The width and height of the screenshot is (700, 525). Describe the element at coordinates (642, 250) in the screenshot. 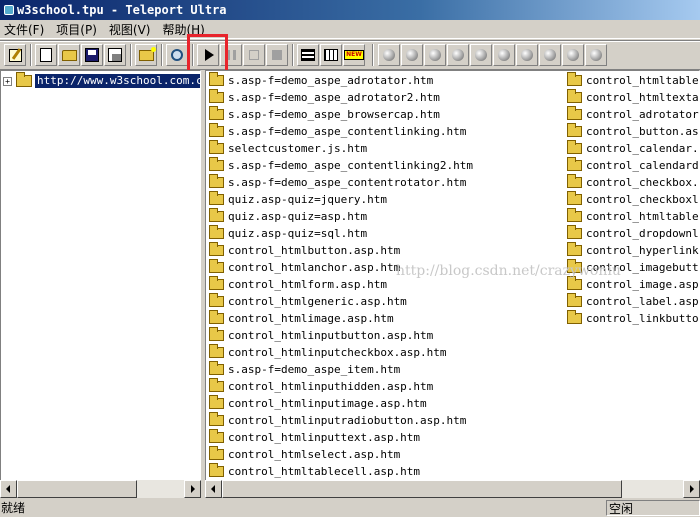

I see `list-item-label: control_hyperlink.as` at that location.